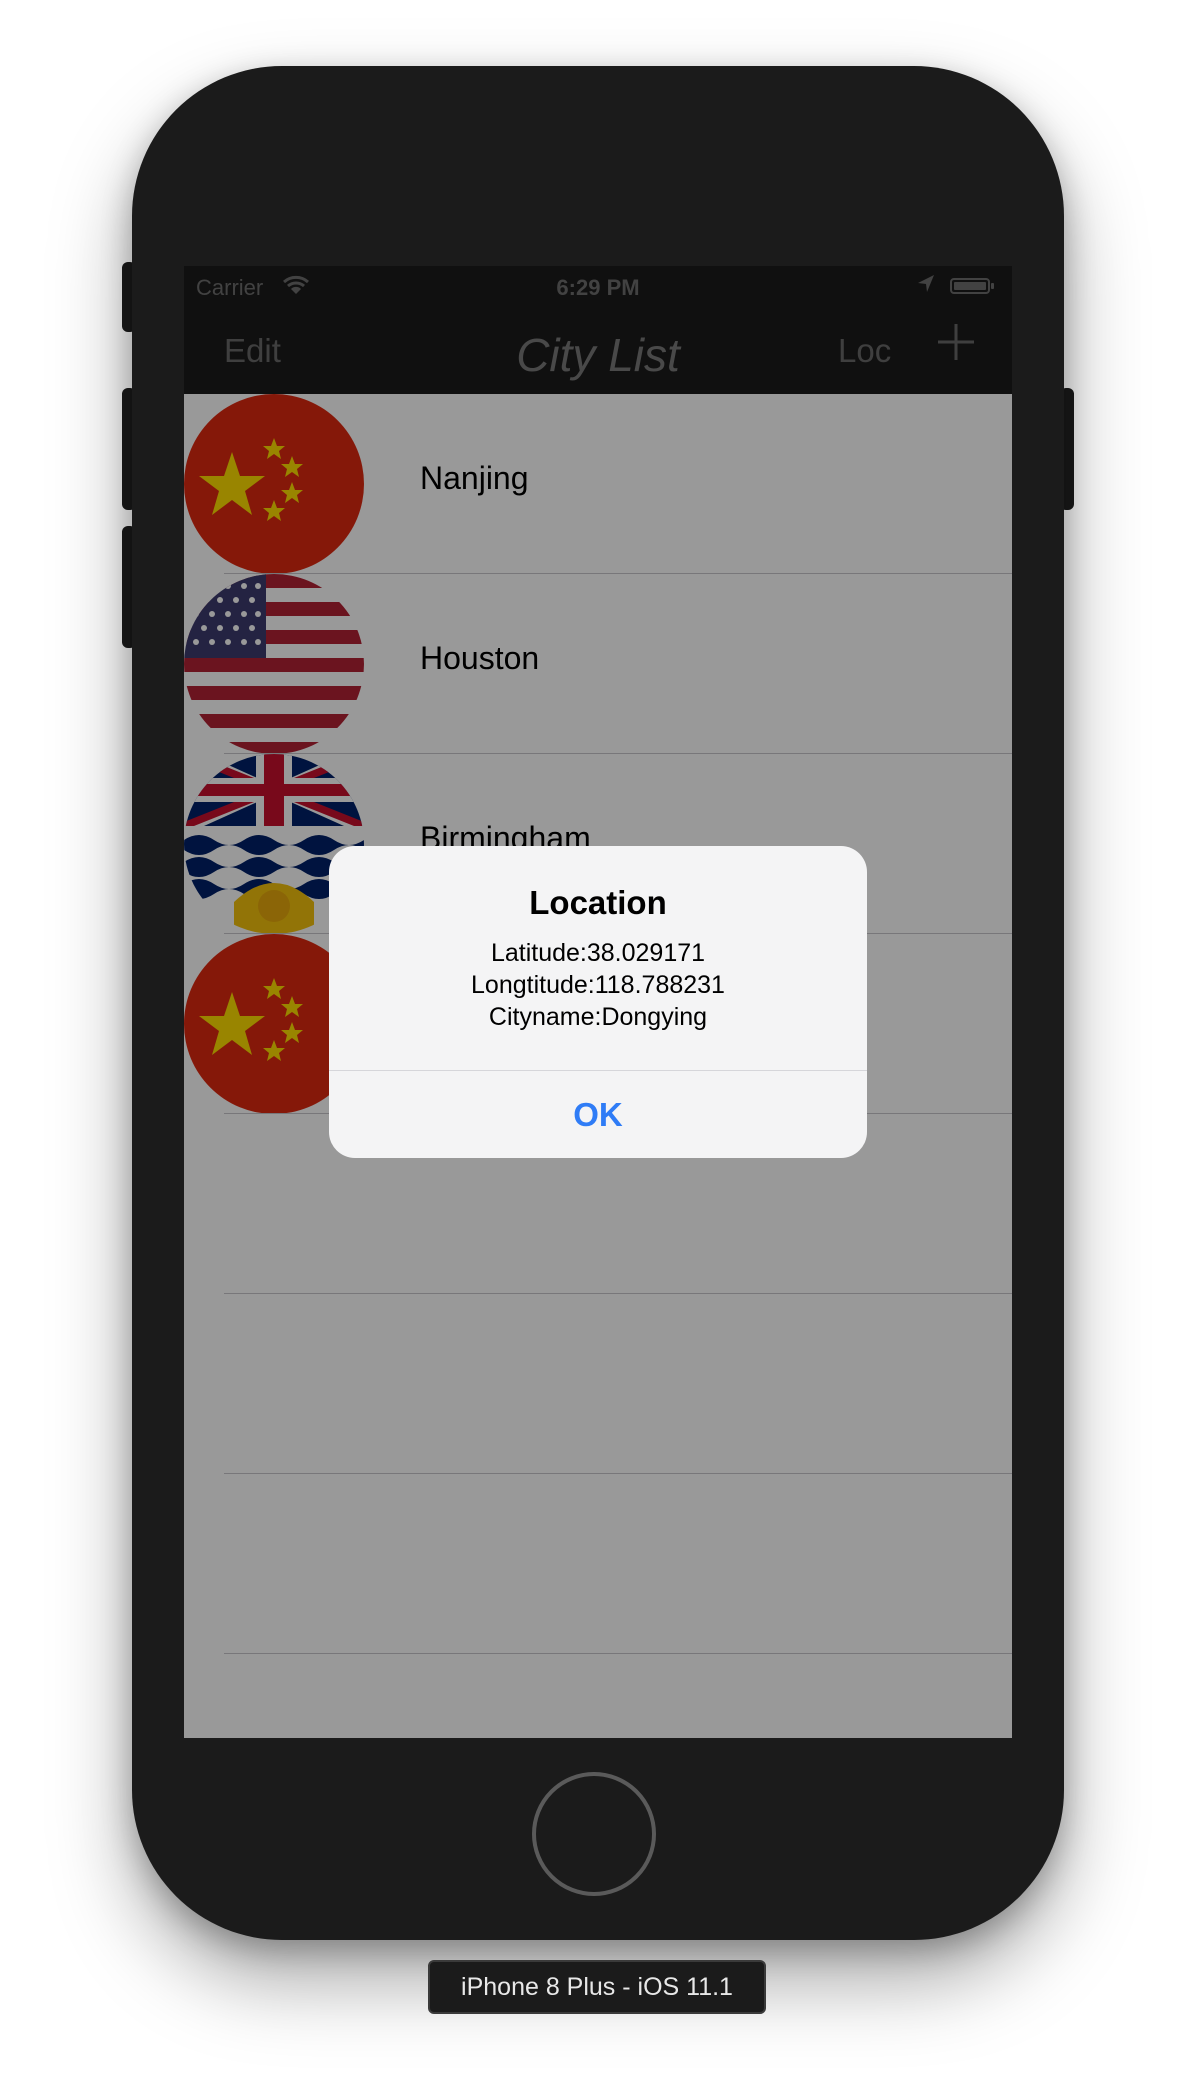 The image size is (1196, 2100). I want to click on alert-title: Location, so click(598, 902).